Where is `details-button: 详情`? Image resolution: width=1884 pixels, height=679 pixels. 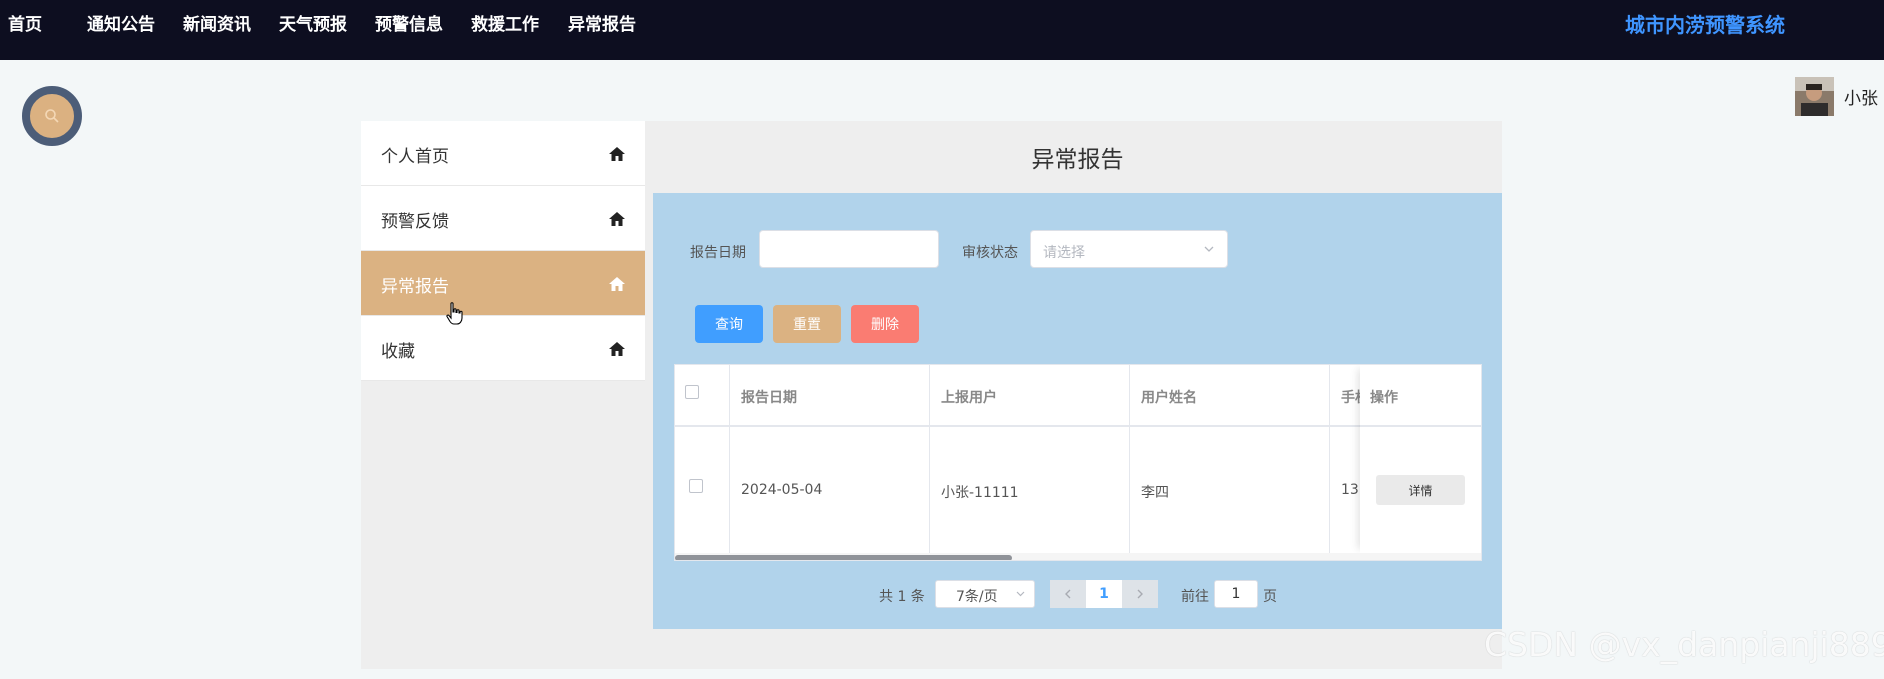 details-button: 详情 is located at coordinates (1420, 490).